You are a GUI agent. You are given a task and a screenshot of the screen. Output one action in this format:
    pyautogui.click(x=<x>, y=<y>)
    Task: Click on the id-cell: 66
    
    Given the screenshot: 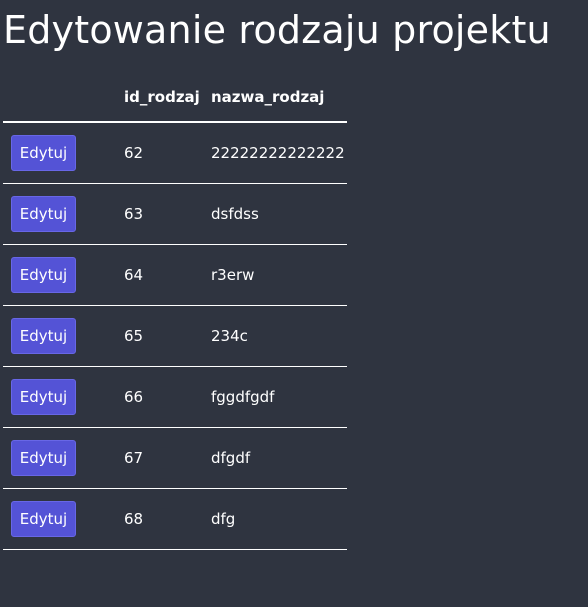 What is the action you would take?
    pyautogui.click(x=167, y=397)
    